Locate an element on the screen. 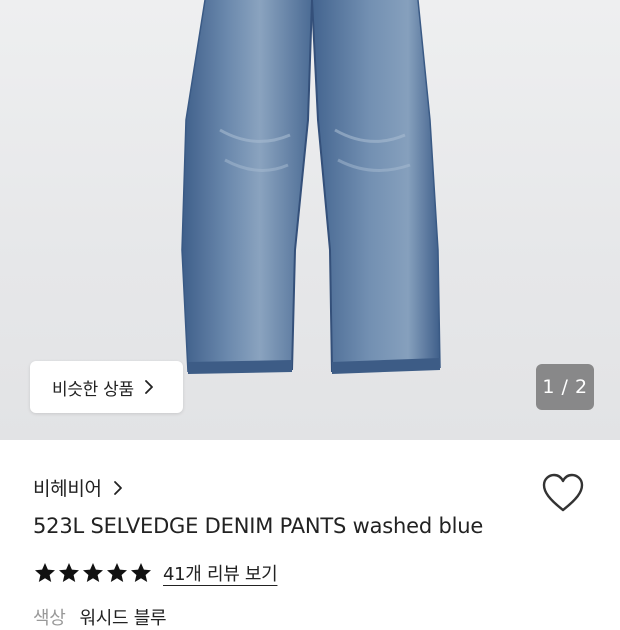  rating-stars is located at coordinates (93, 573).